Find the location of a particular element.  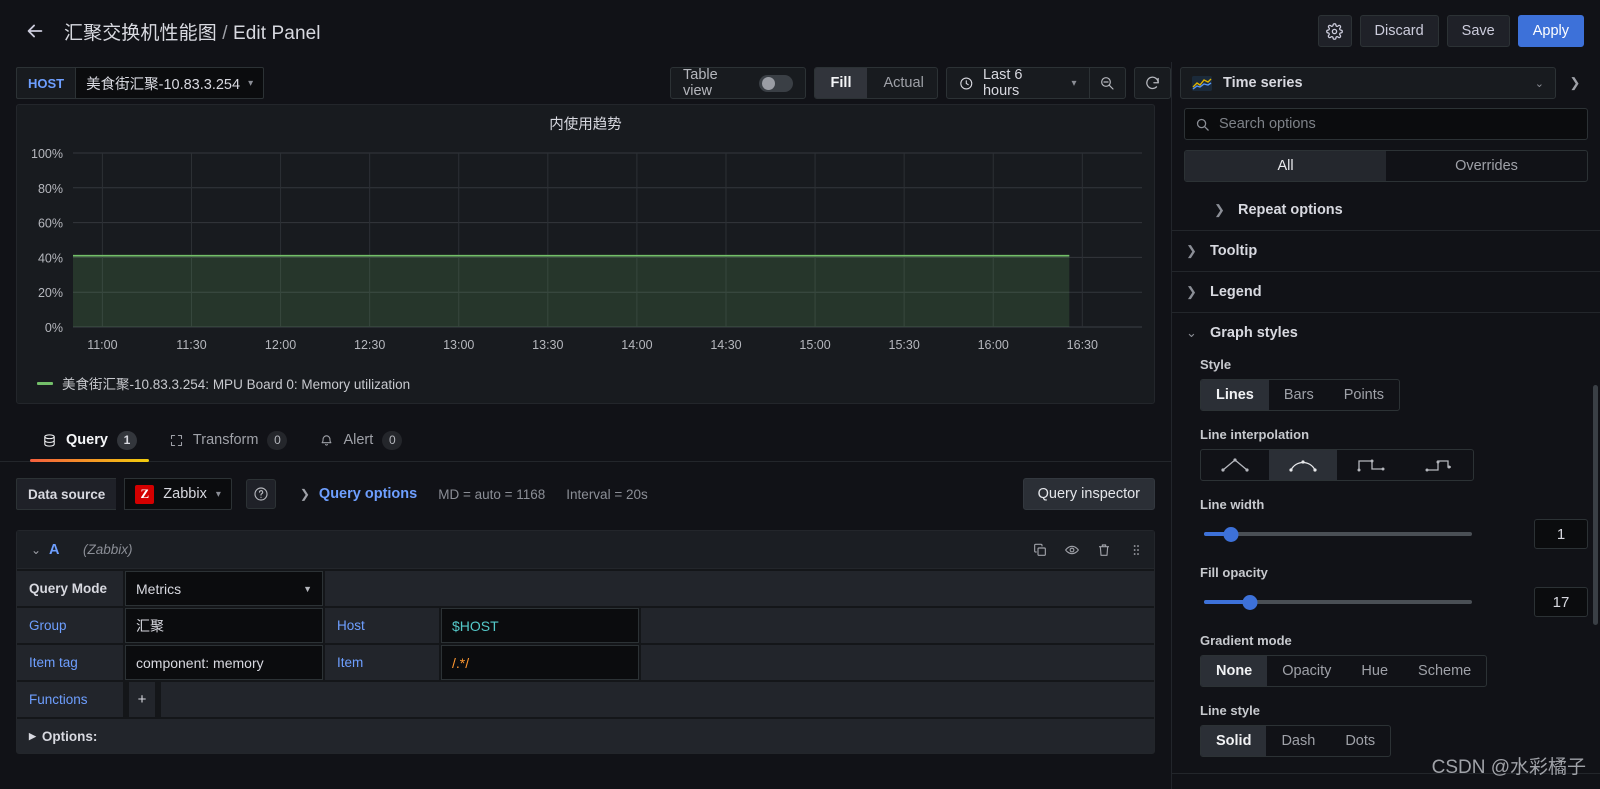

slider-track is located at coordinates (1338, 534).